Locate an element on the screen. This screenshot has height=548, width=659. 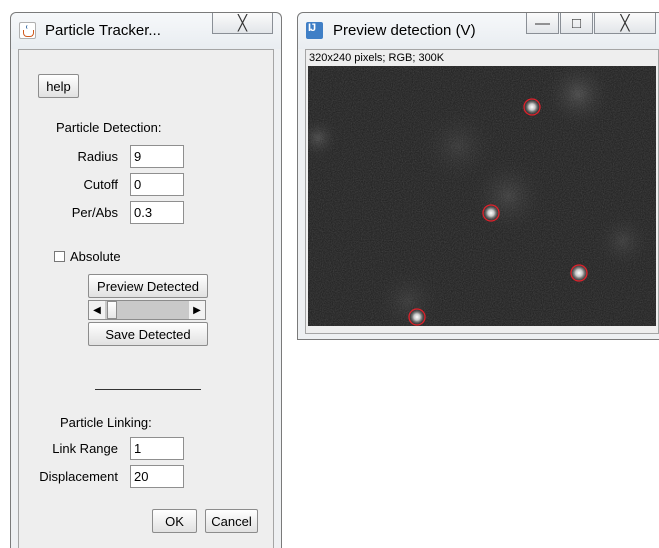
separator is located at coordinates (148, 389).